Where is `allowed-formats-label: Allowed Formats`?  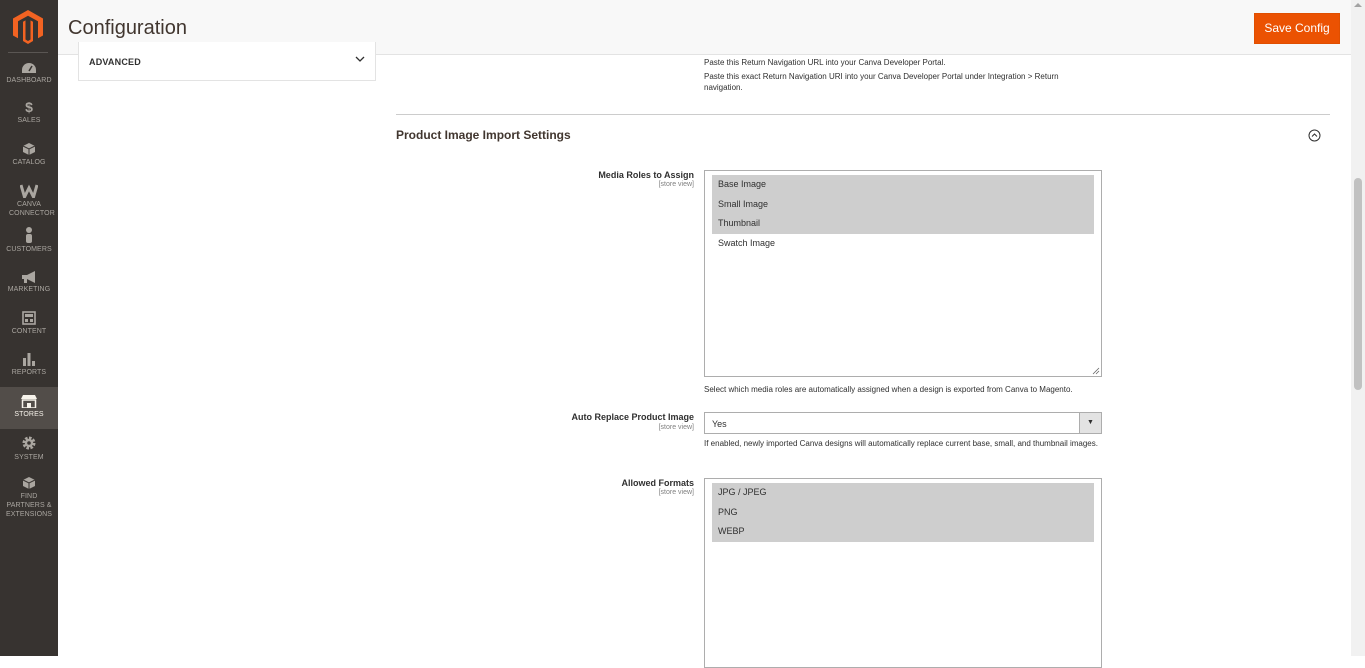
allowed-formats-label: Allowed Formats is located at coordinates (657, 483).